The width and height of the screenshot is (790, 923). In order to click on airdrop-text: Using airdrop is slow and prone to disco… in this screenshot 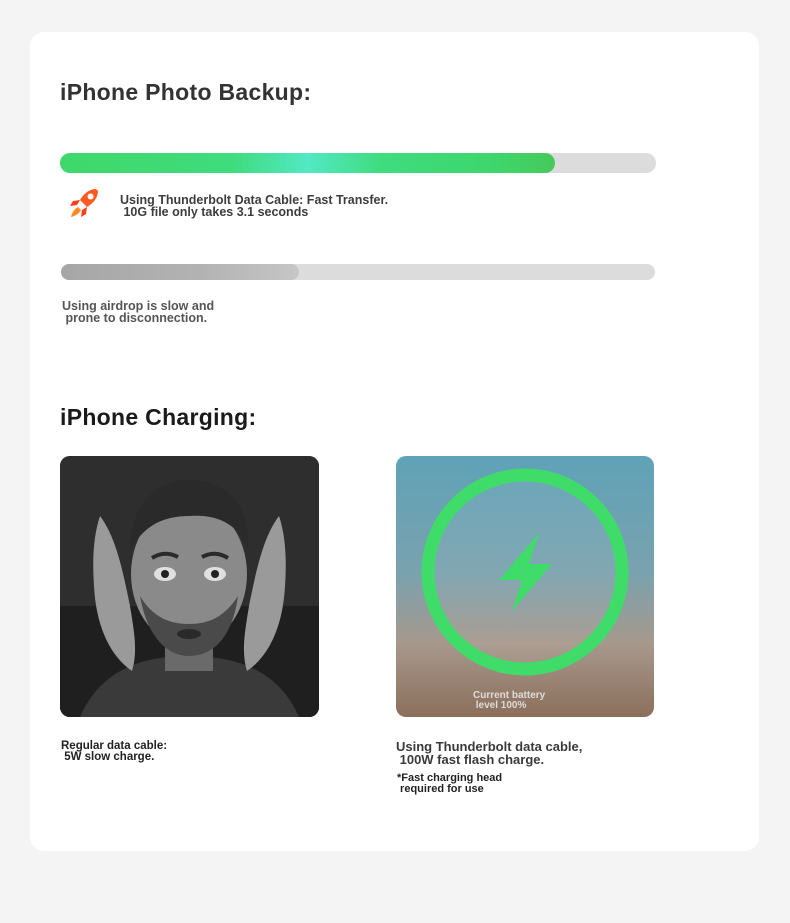, I will do `click(138, 312)`.